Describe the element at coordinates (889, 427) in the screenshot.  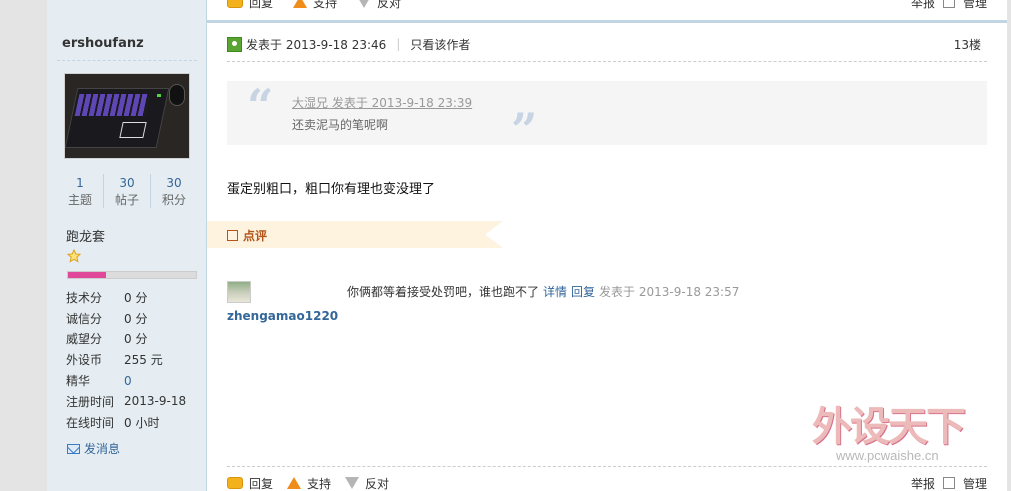
I see `watermark-logo: 外设天下` at that location.